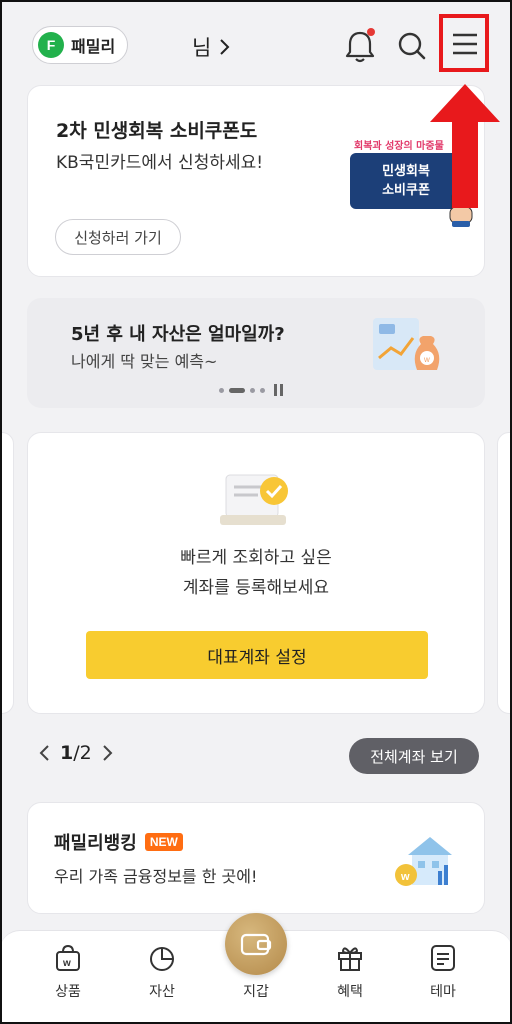 This screenshot has width=512, height=1024. What do you see at coordinates (163, 842) in the screenshot?
I see `new-badge: NEW` at bounding box center [163, 842].